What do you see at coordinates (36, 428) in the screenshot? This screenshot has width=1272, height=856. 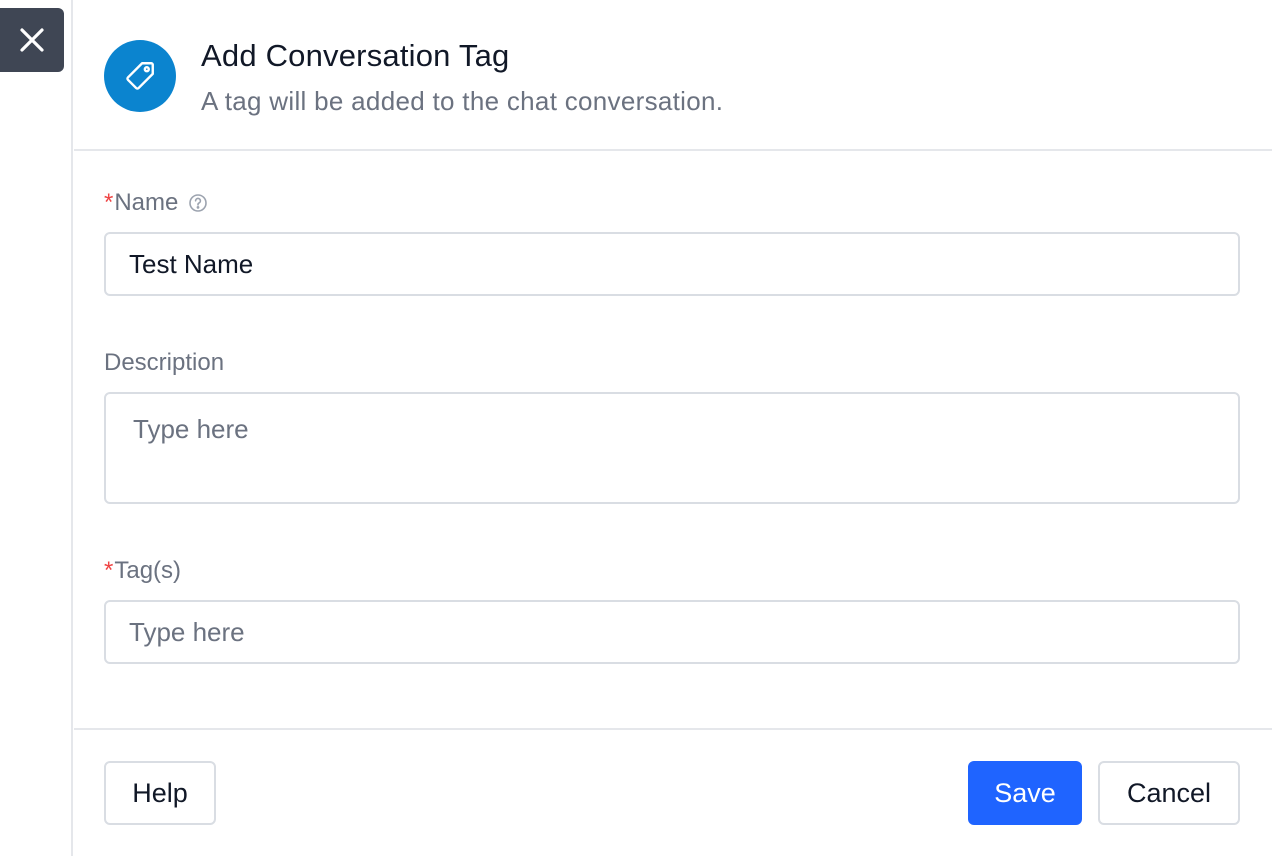 I see `left-gutter` at bounding box center [36, 428].